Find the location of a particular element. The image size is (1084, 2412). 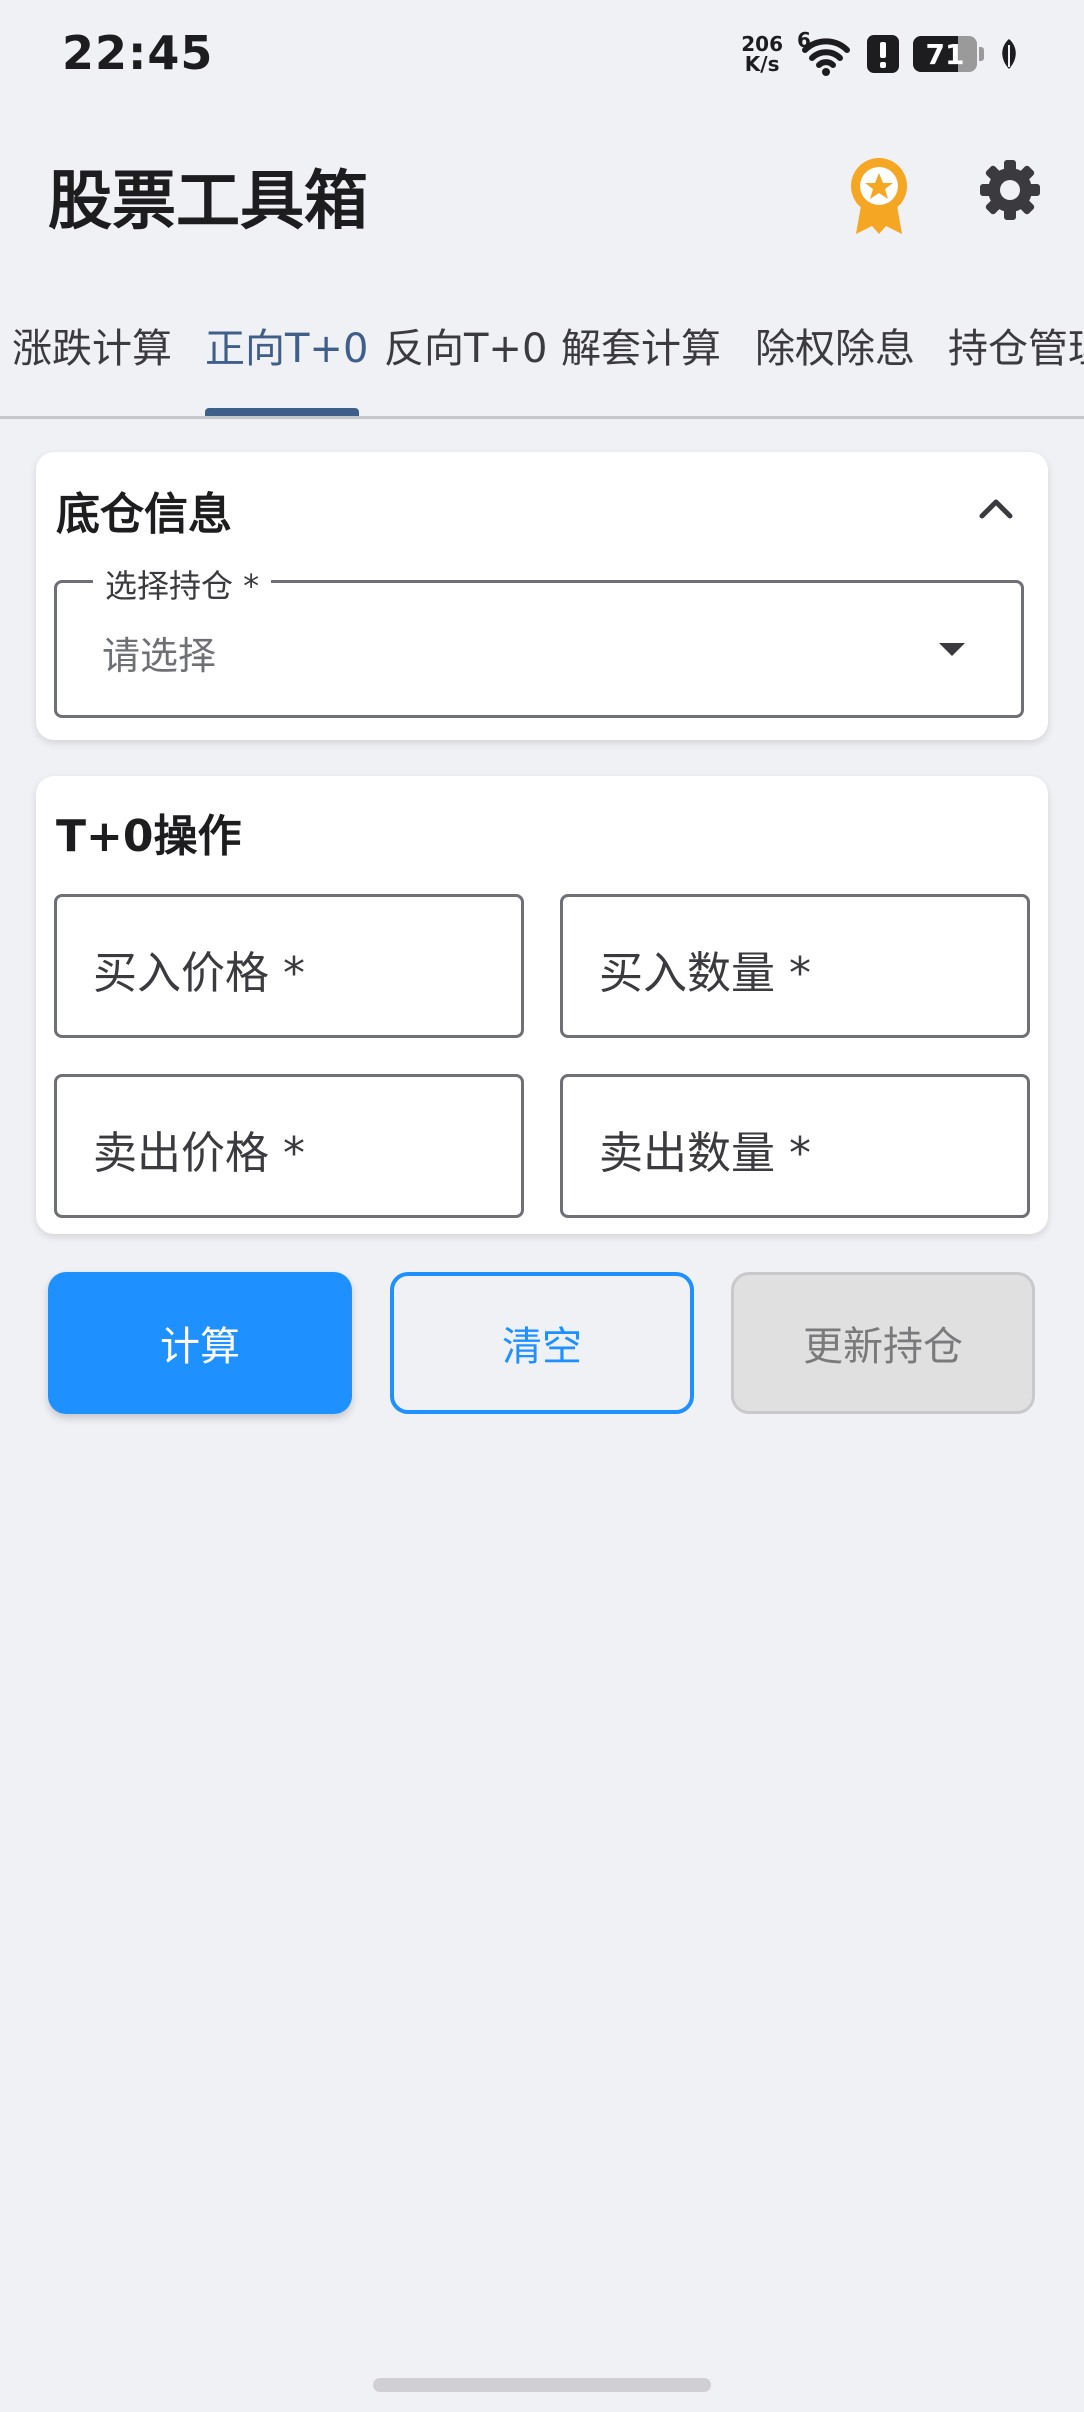

status-bar: 22:45 206 K/s 6 71 is located at coordinates (542, 55).